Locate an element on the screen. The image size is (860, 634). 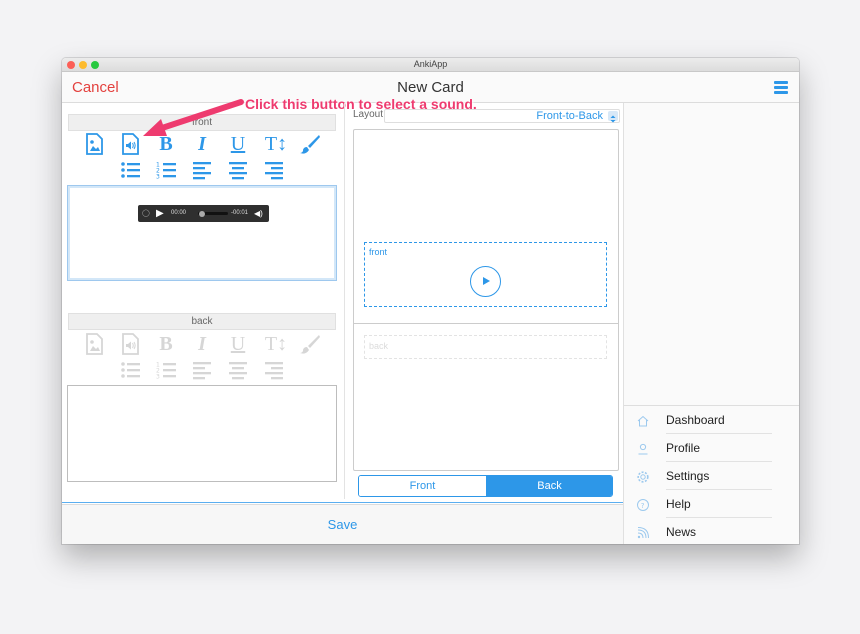
align-center-icon is located at coordinates (238, 170).